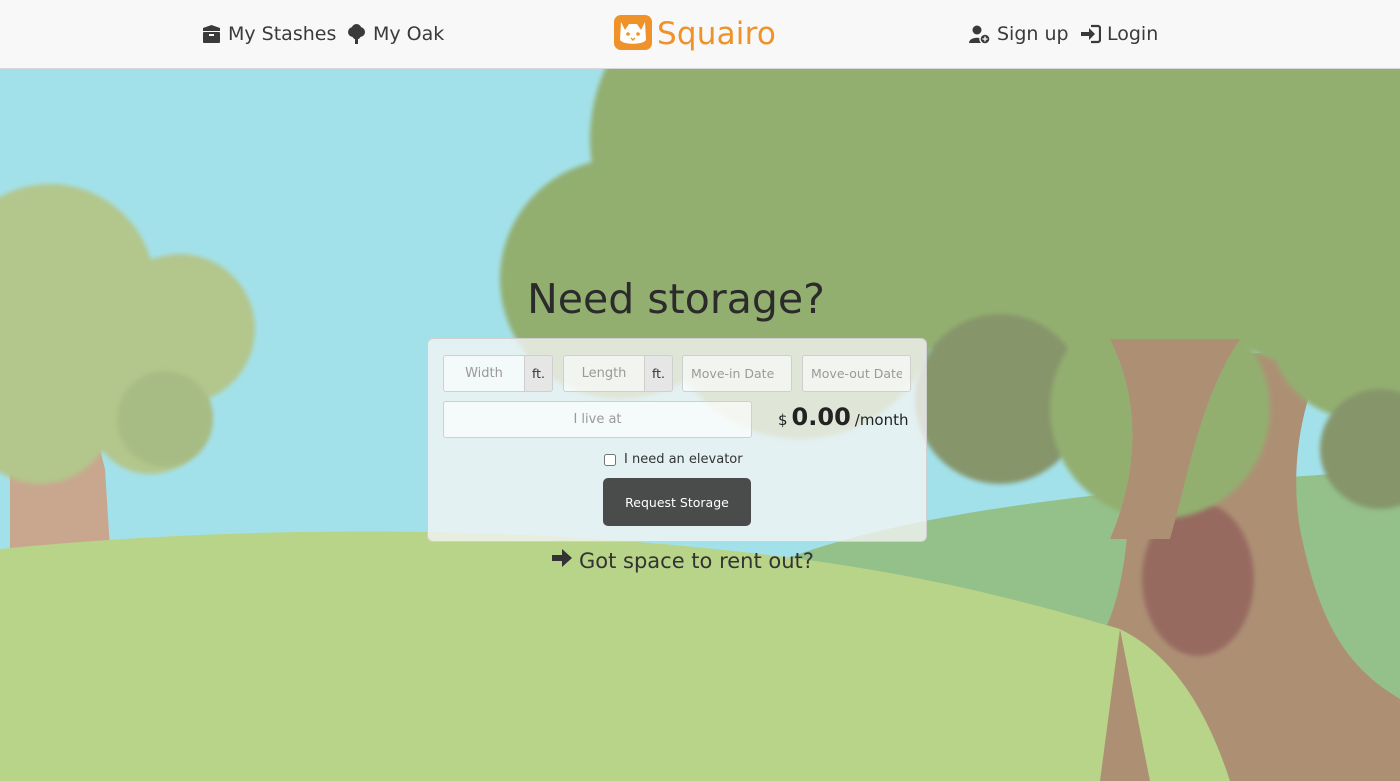 This screenshot has height=781, width=1400. I want to click on top-navbar: My Stashes My Oak Squairo Sign up Login, so click(700, 34).